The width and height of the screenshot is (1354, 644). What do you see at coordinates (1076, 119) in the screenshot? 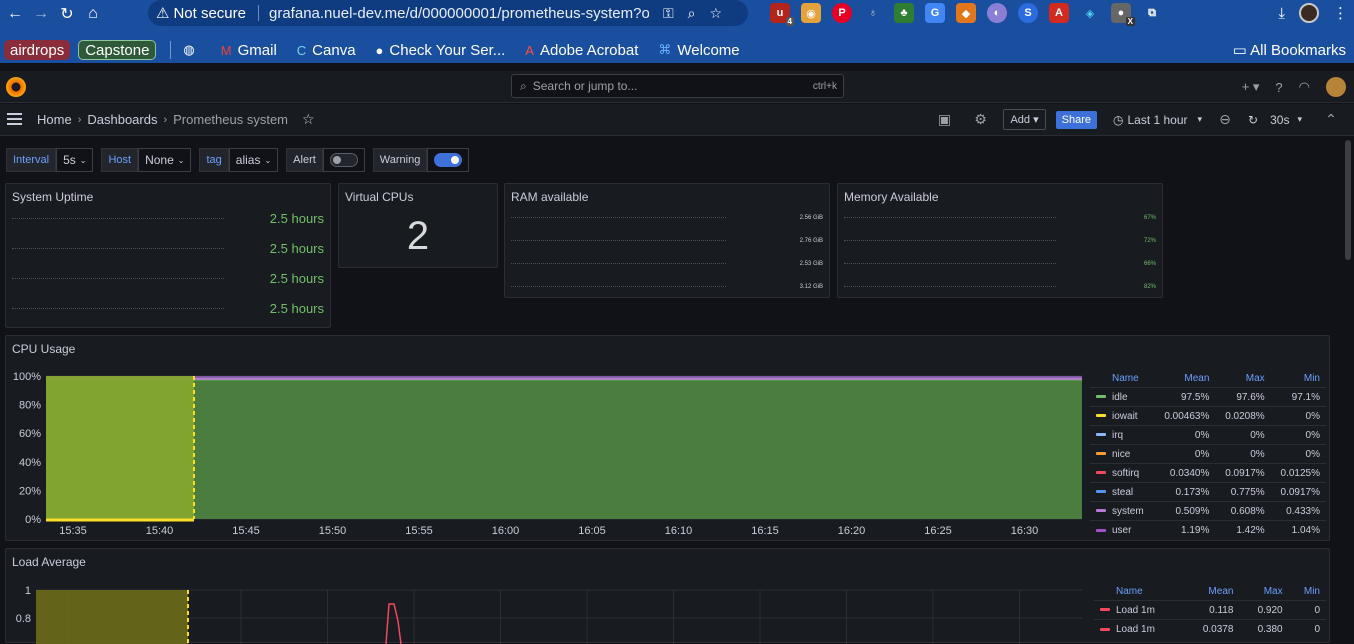
I see `share-button: Share` at bounding box center [1076, 119].